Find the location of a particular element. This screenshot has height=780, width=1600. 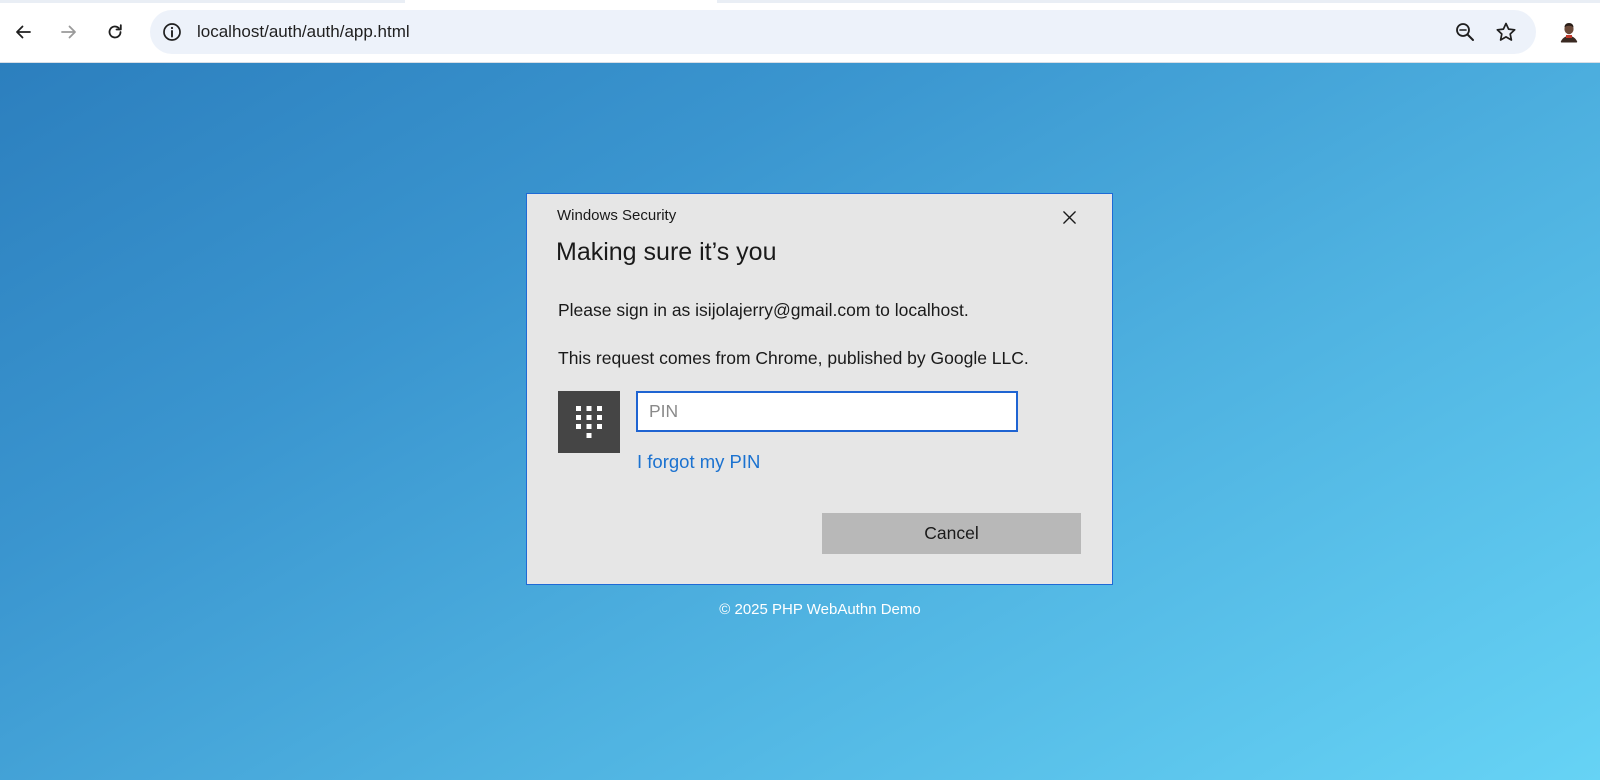

close-button is located at coordinates (1069, 217).